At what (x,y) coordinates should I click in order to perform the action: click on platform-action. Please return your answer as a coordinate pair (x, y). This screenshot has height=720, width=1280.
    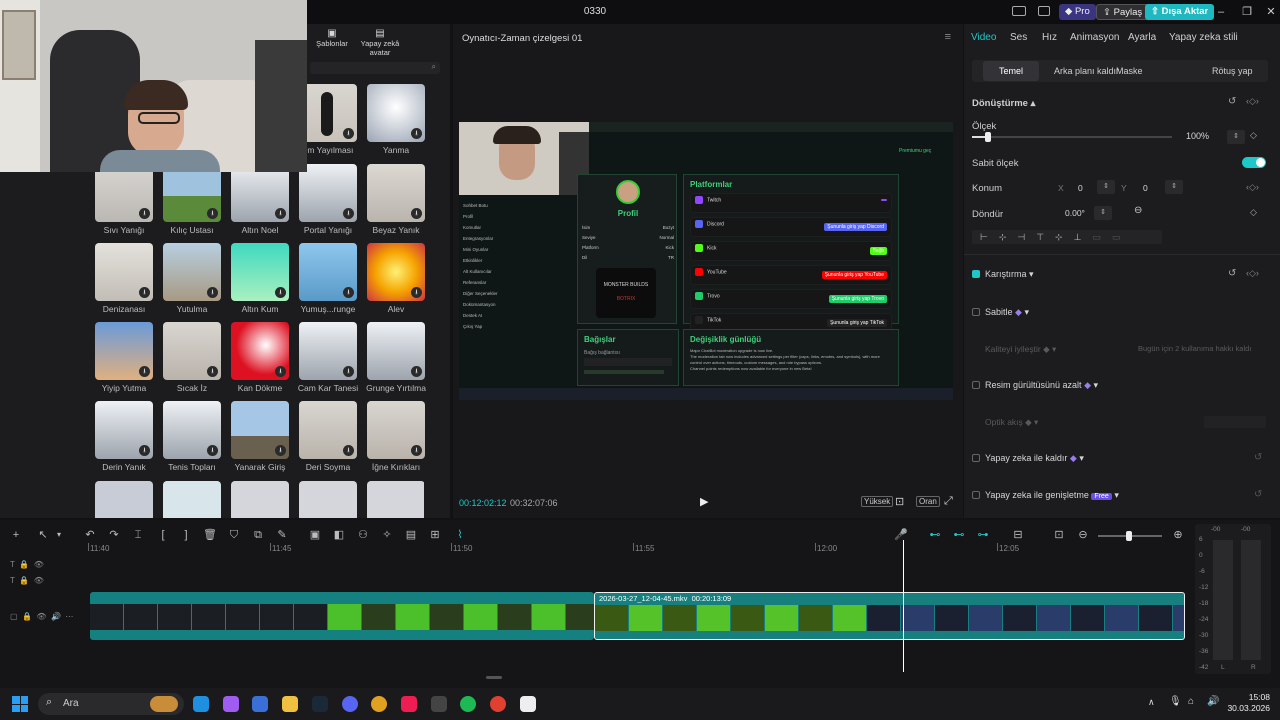
    Looking at the image, I should click on (884, 200).